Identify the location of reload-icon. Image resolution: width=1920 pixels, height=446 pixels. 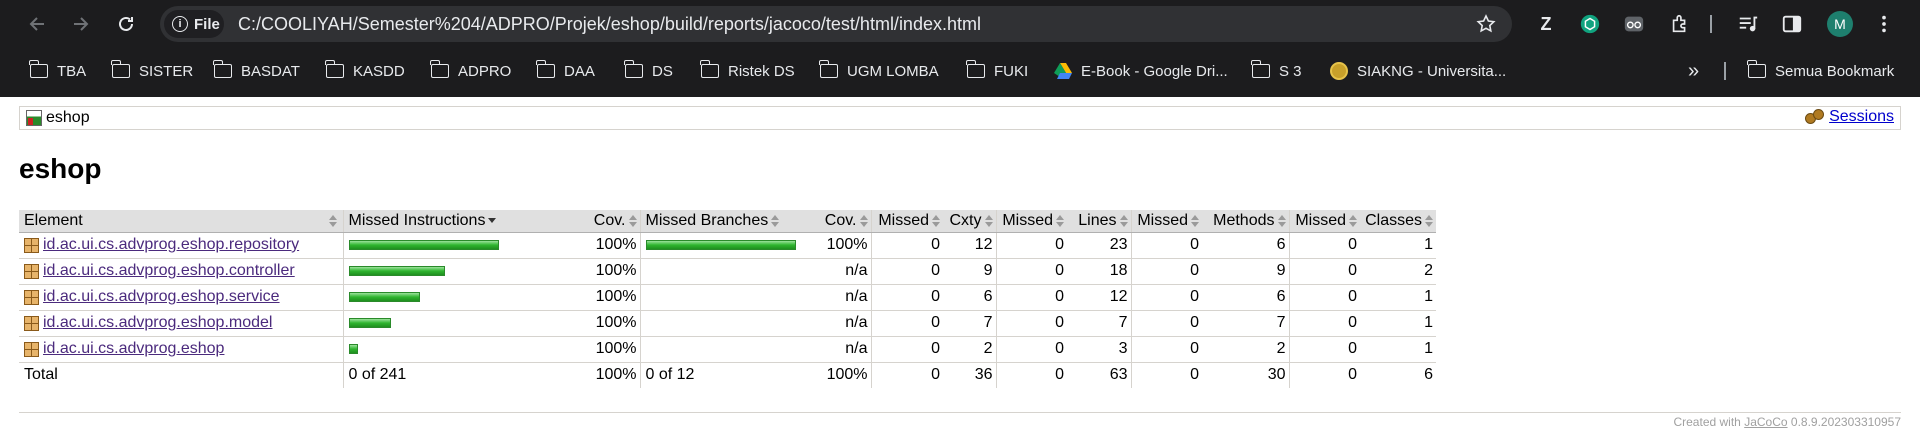
(126, 23).